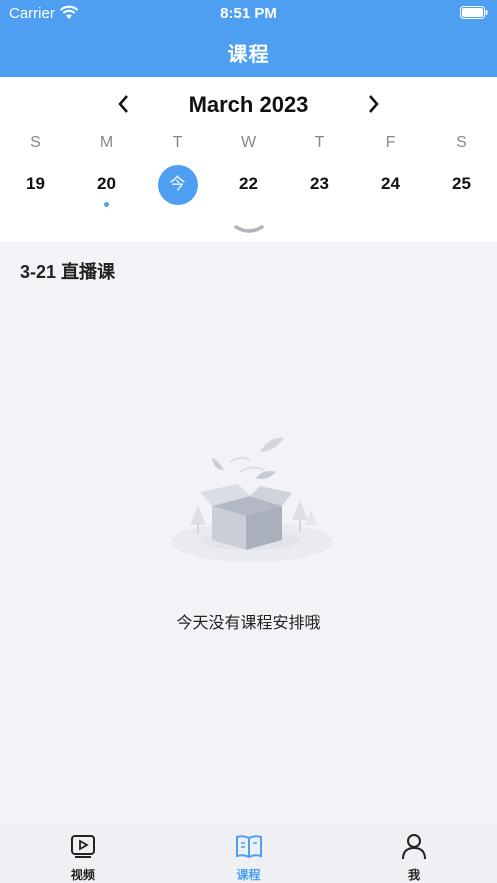  I want to click on weekday-label: W, so click(248, 142).